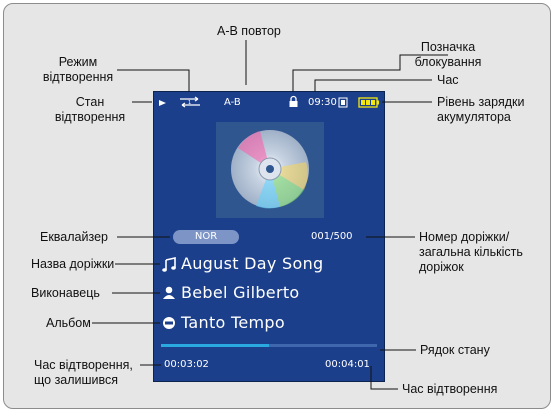  Describe the element at coordinates (448, 80) in the screenshot. I see `label-time: Час` at that location.